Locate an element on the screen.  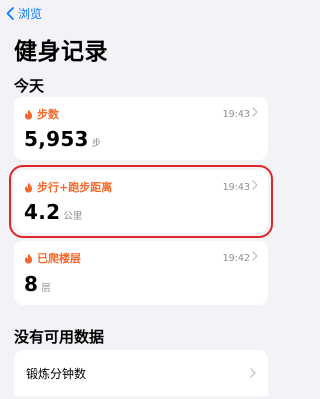
back-button: 浏览 is located at coordinates (24, 13).